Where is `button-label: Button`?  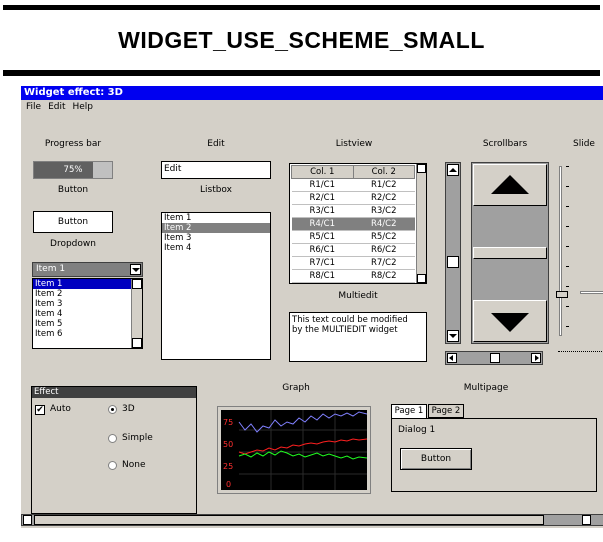 button-label: Button is located at coordinates (73, 190).